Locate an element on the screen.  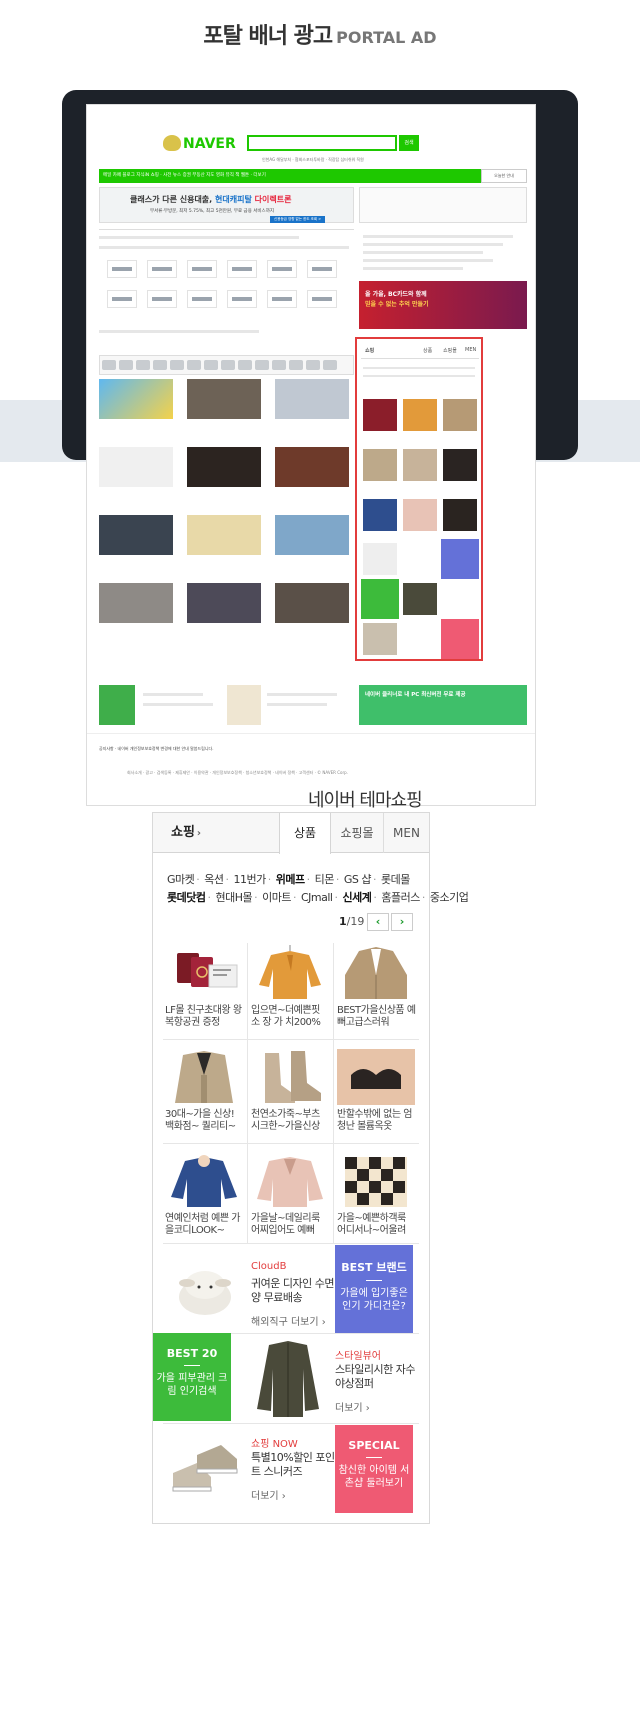
highlighted-shopping-area: 쇼핑 상품 쇼핑몰 MEN is located at coordinates (419, 499).